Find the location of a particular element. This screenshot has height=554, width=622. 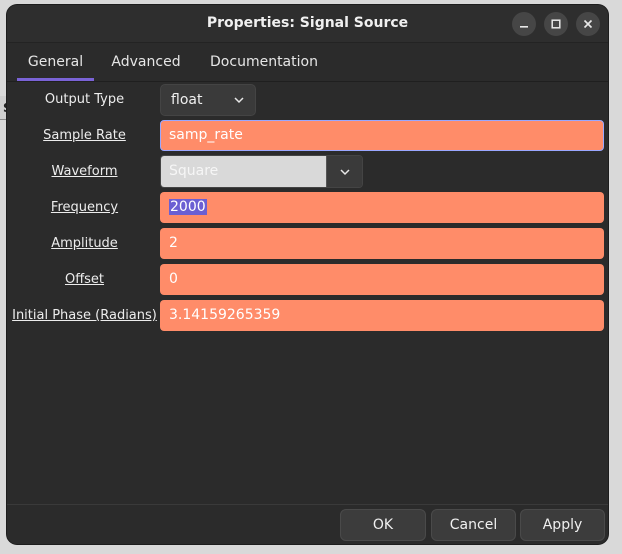

initial-phase-input: 3.14159265359 is located at coordinates (382, 315).